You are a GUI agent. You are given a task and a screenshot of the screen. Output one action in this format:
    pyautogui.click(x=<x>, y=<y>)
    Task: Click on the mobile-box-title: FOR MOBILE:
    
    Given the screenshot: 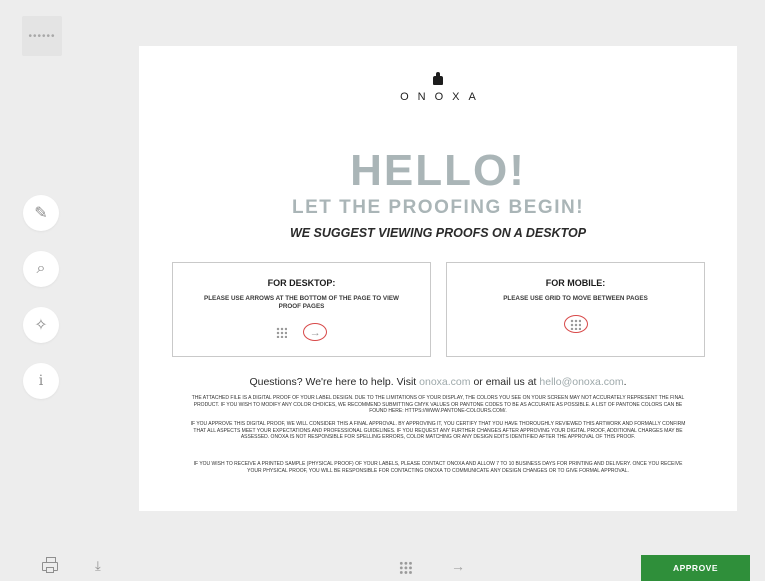 What is the action you would take?
    pyautogui.click(x=575, y=283)
    